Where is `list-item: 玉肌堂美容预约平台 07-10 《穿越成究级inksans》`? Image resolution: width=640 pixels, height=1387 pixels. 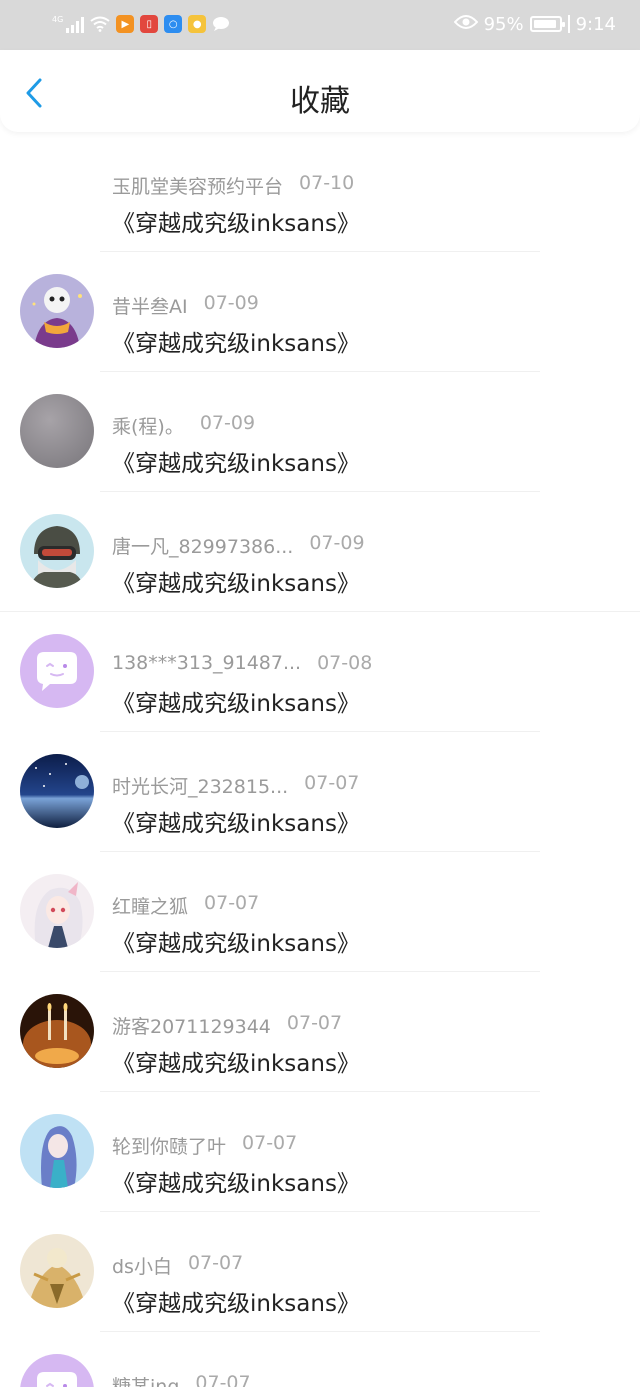 list-item: 玉肌堂美容预约平台 07-10 《穿越成究级inksans》 is located at coordinates (320, 192).